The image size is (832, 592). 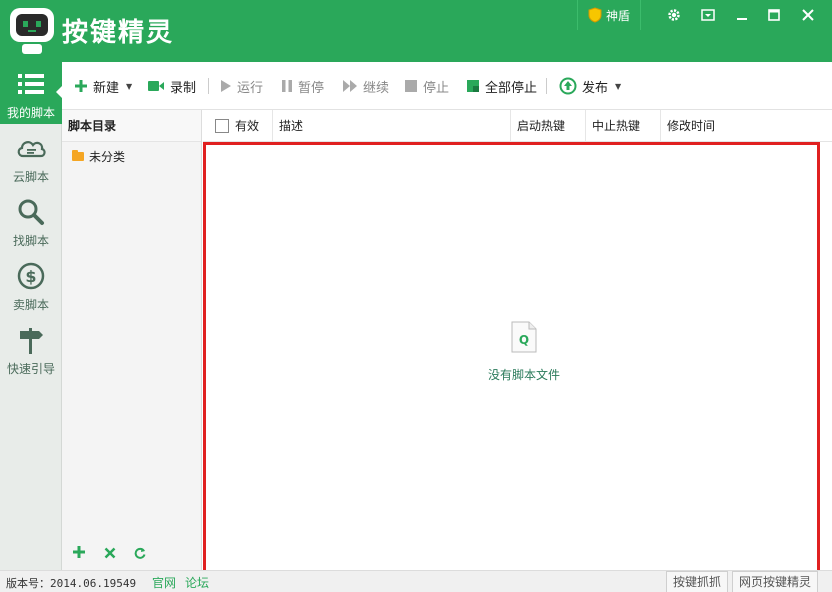 What do you see at coordinates (595, 88) in the screenshot?
I see `publish-label: 发布` at bounding box center [595, 88].